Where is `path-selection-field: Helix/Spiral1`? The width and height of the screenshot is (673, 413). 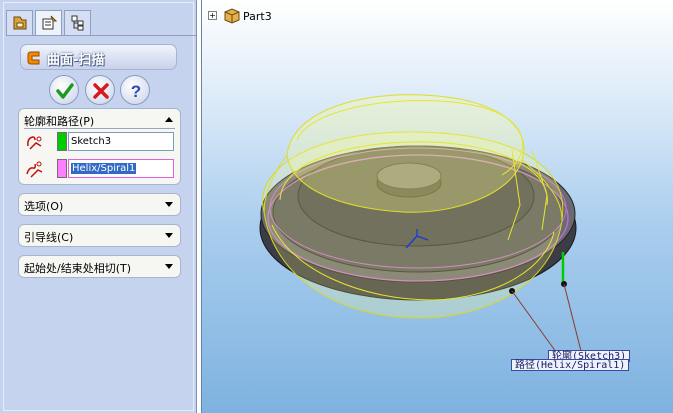
path-selection-field: Helix/Spiral1 is located at coordinates (121, 168).